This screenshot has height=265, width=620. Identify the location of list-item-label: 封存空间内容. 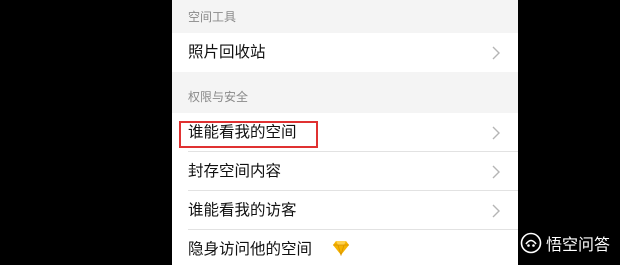
(235, 171).